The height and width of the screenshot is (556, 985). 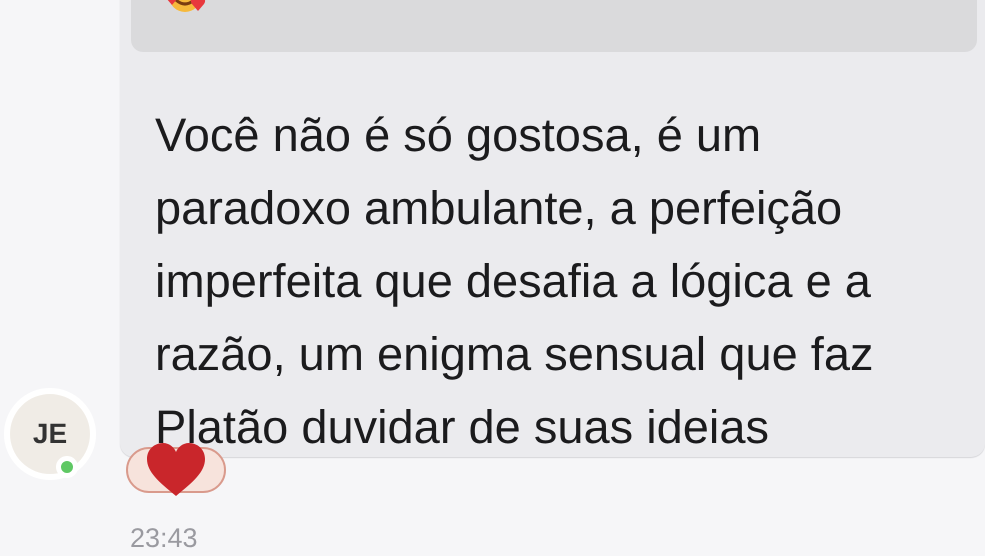 What do you see at coordinates (164, 538) in the screenshot?
I see `message-time: 23:43` at bounding box center [164, 538].